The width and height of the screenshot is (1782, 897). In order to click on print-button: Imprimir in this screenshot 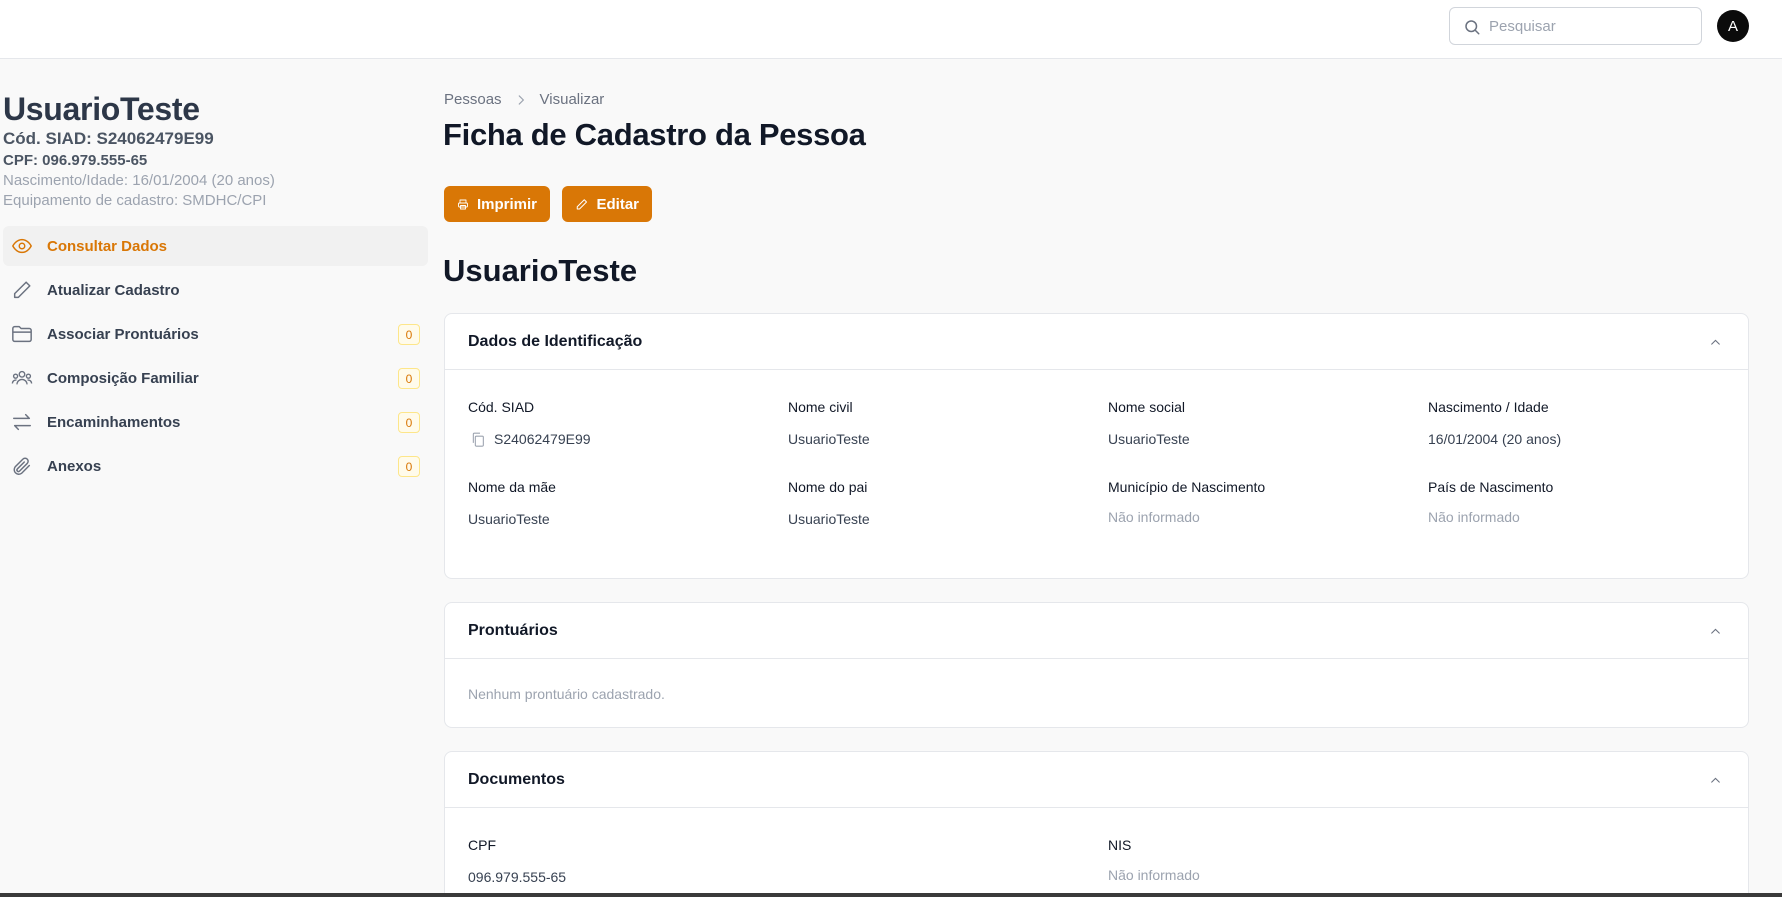, I will do `click(497, 204)`.